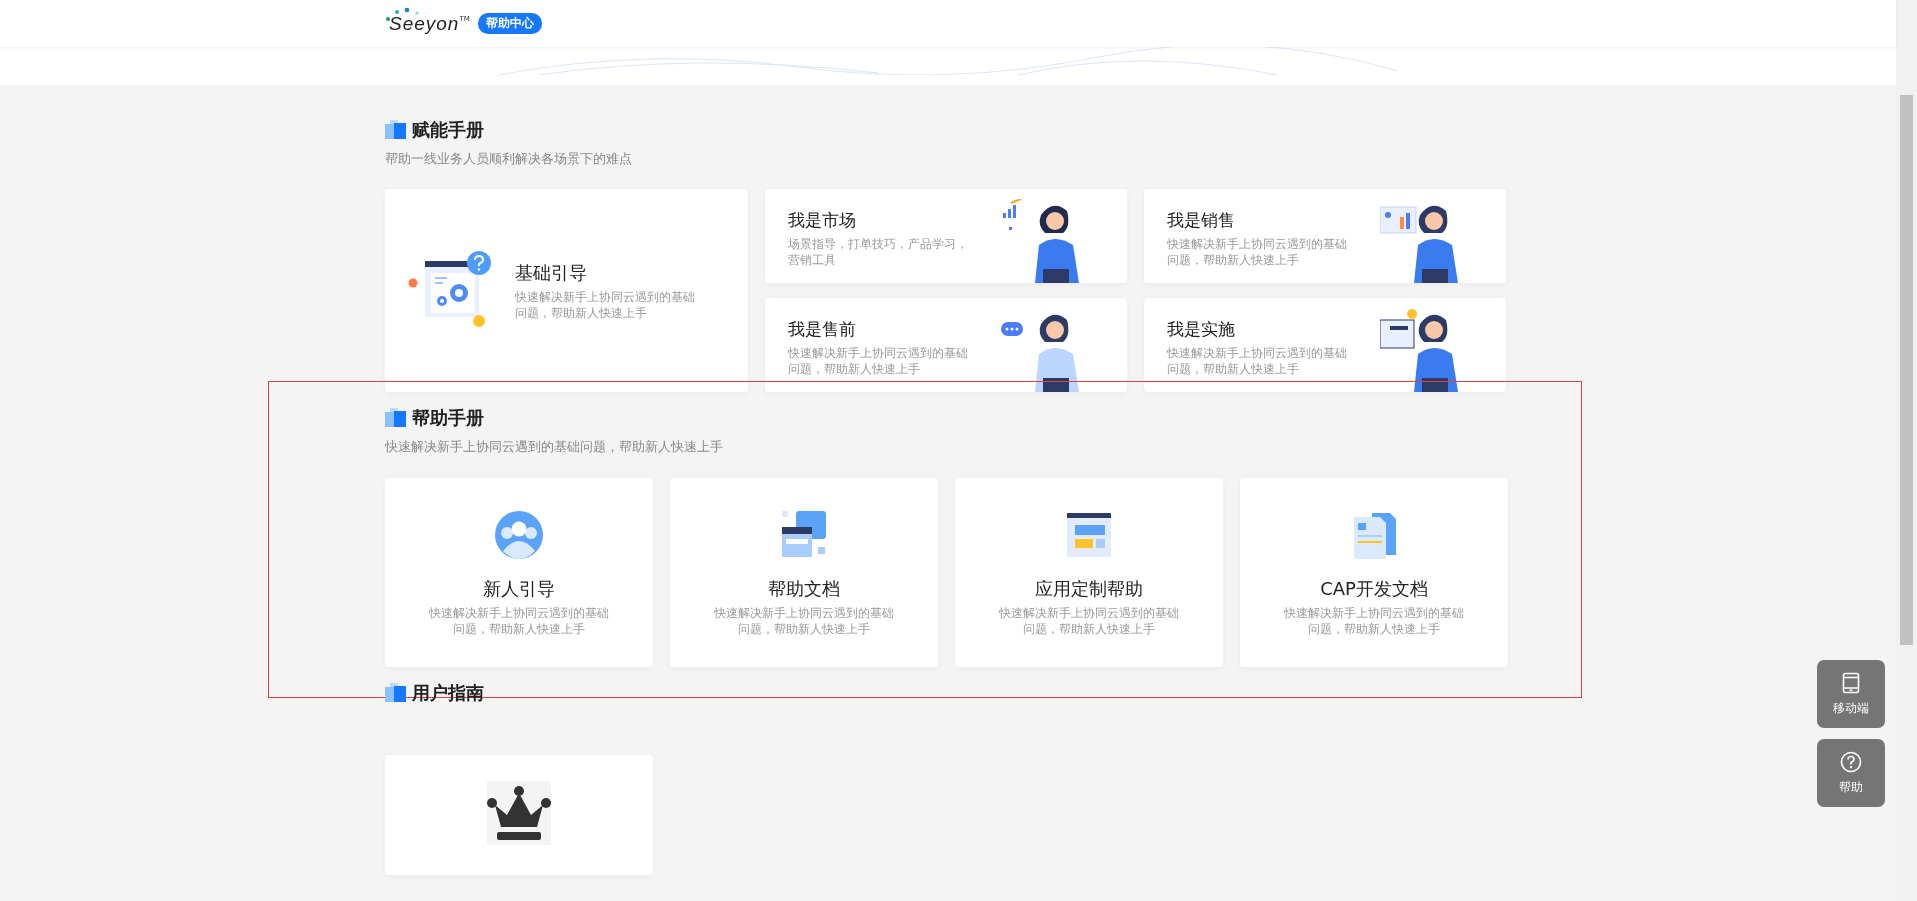 The width and height of the screenshot is (1917, 901). What do you see at coordinates (822, 220) in the screenshot?
I see `card-title: 我是市场` at bounding box center [822, 220].